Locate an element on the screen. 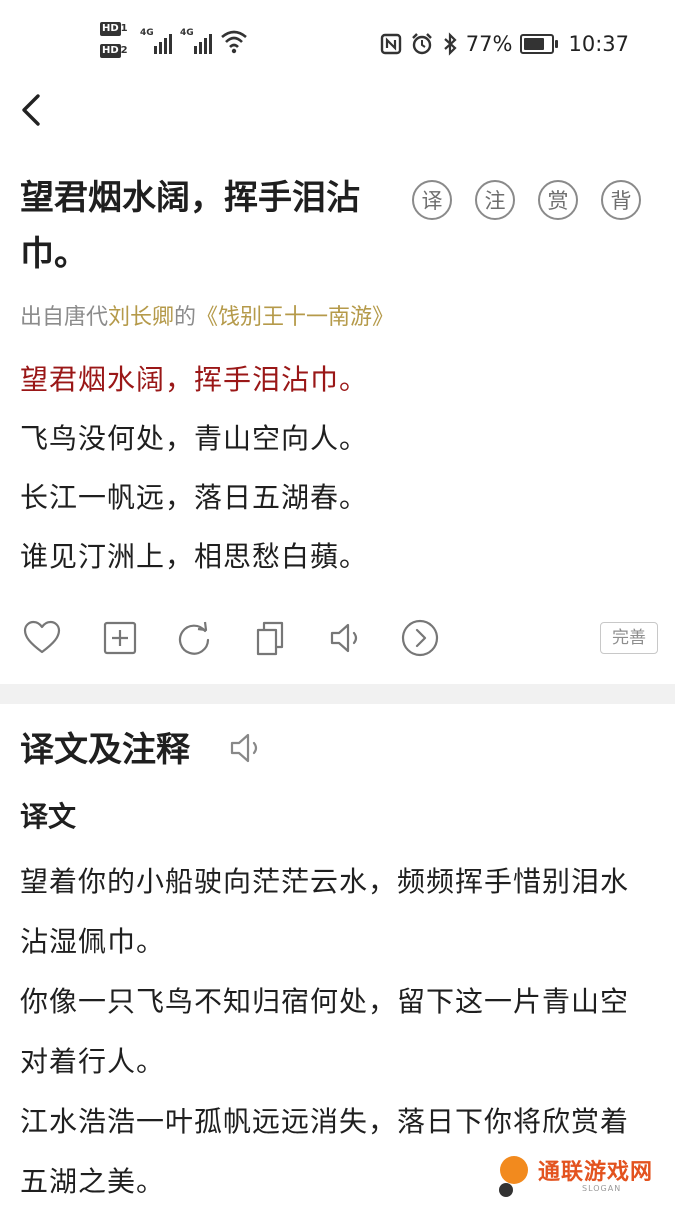 This screenshot has width=675, height=1212. refresh-icon is located at coordinates (194, 638).